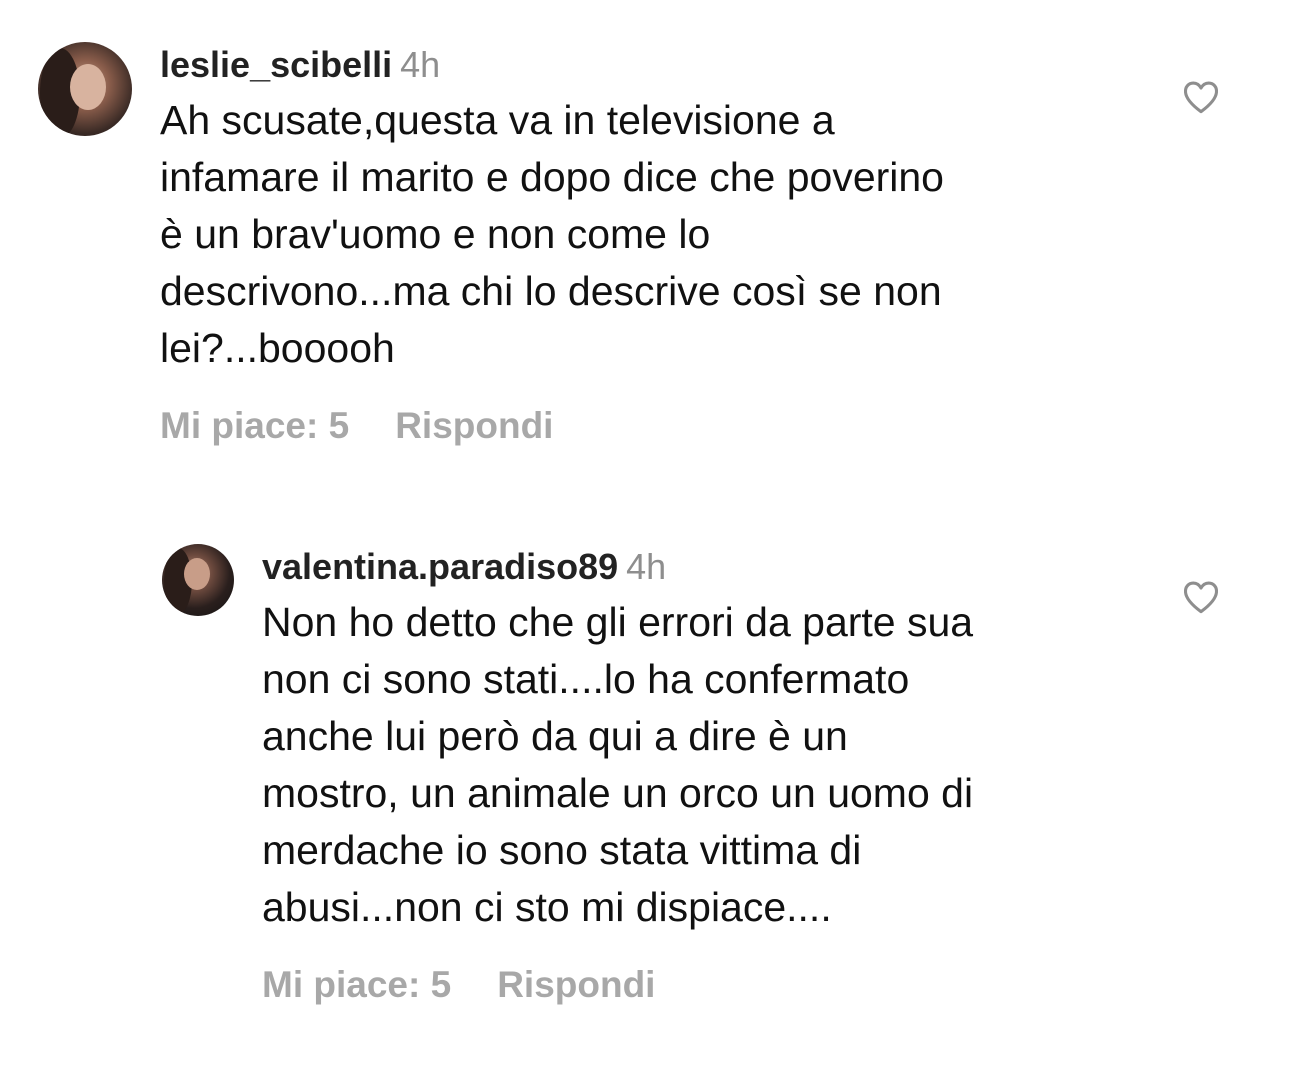 The height and width of the screenshot is (1066, 1290). What do you see at coordinates (440, 566) in the screenshot?
I see `username-link: valentina.paradiso89` at bounding box center [440, 566].